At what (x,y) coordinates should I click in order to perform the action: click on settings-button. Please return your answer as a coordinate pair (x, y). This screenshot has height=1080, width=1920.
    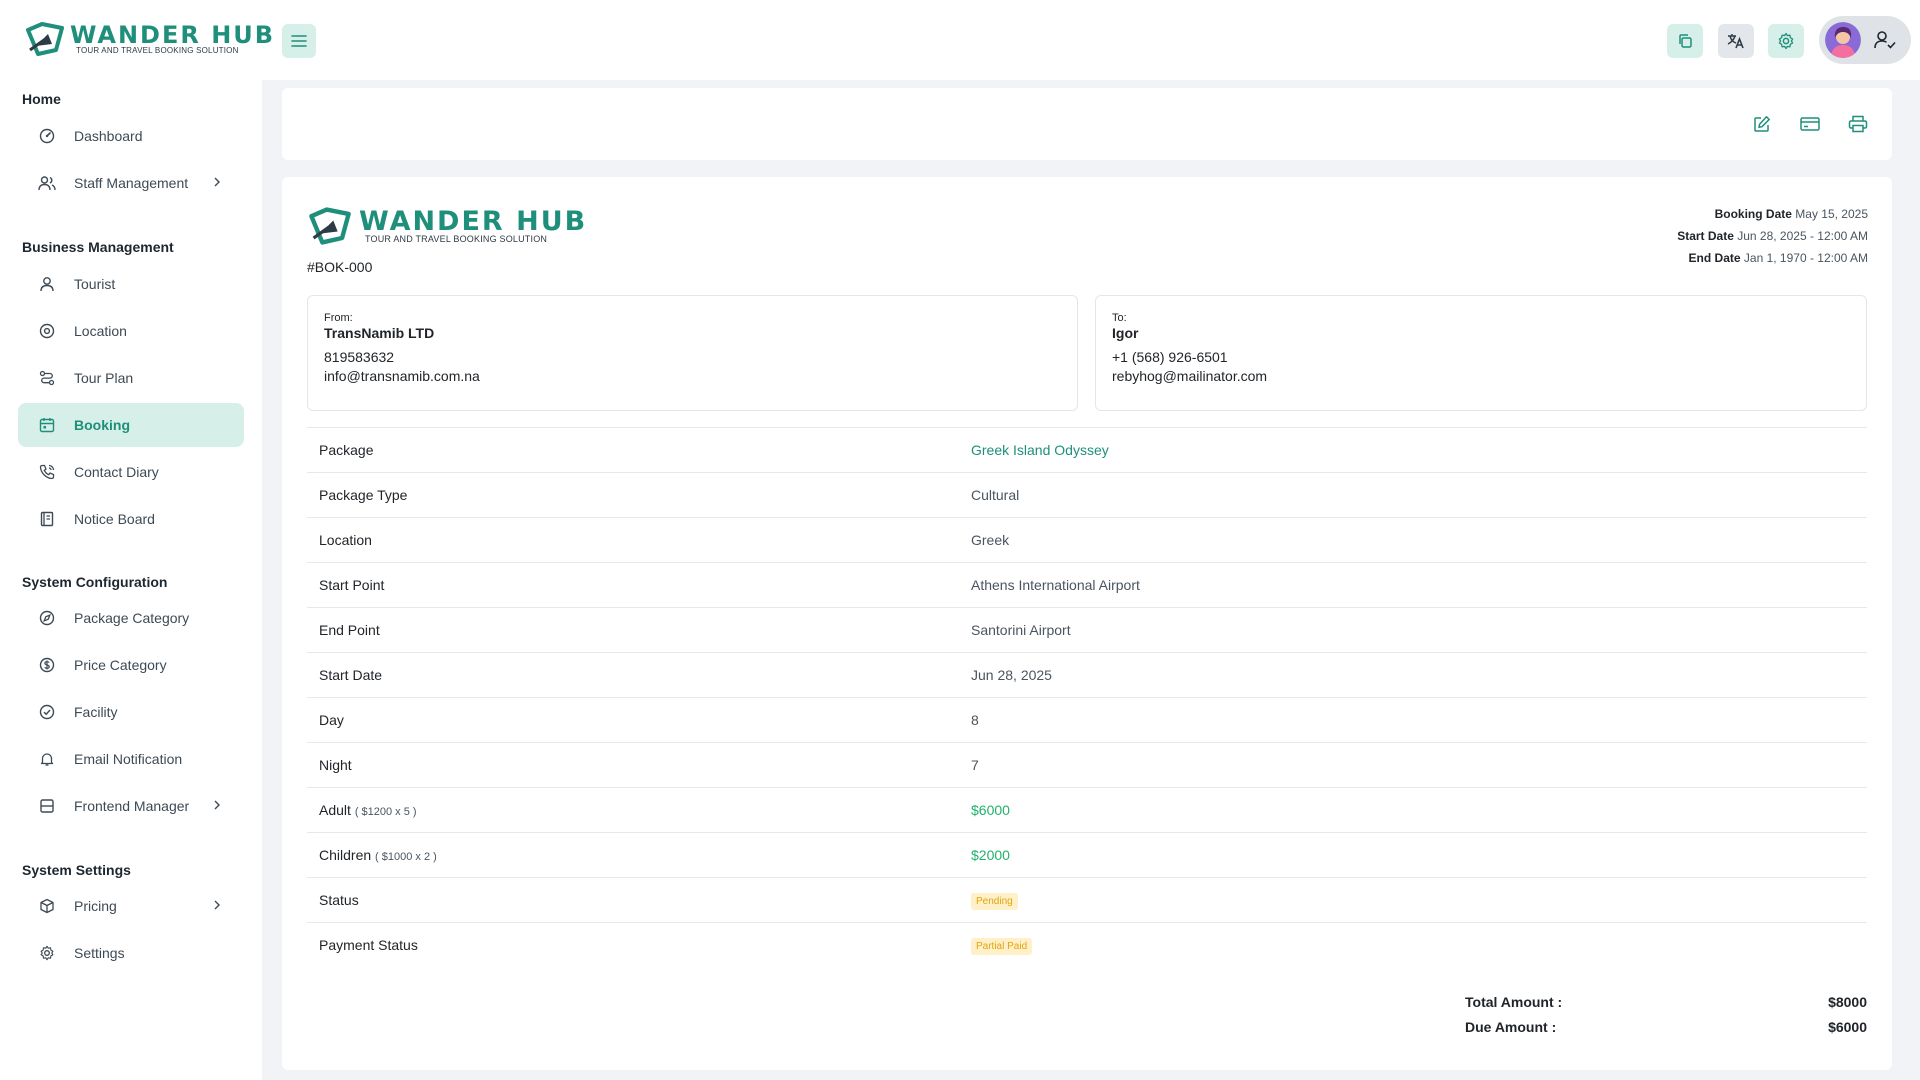
    Looking at the image, I should click on (1786, 41).